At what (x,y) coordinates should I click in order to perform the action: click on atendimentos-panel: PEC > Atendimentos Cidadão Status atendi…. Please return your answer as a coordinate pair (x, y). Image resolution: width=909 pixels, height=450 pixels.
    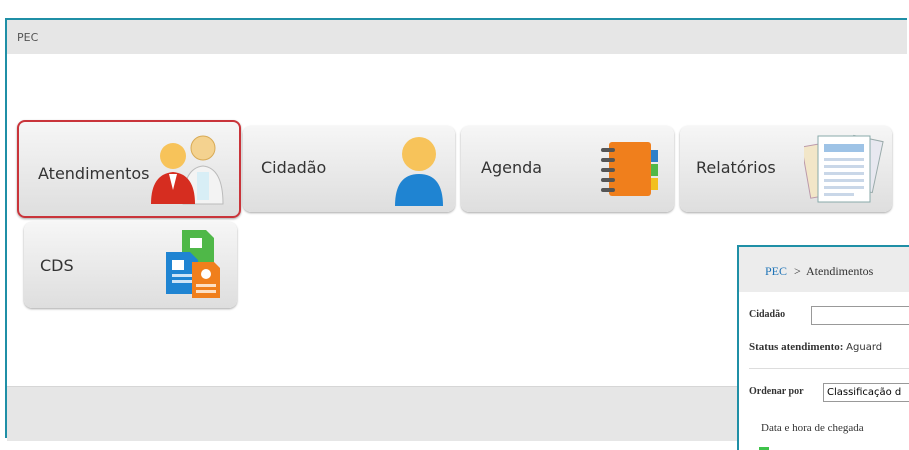
    Looking at the image, I should click on (823, 347).